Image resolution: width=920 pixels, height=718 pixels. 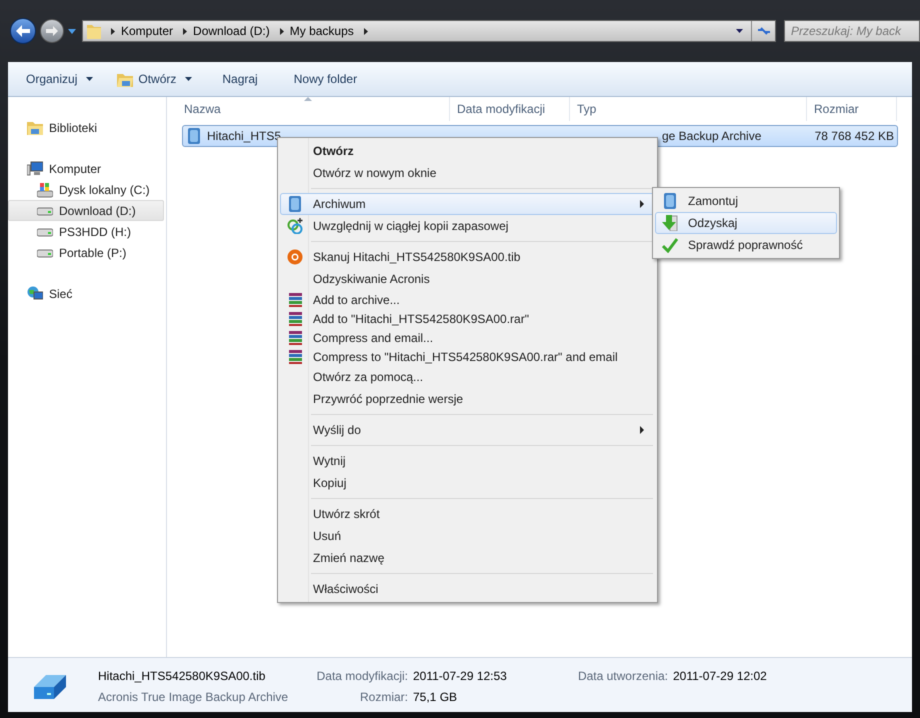 What do you see at coordinates (467, 536) in the screenshot?
I see `menu-item: Usuń` at bounding box center [467, 536].